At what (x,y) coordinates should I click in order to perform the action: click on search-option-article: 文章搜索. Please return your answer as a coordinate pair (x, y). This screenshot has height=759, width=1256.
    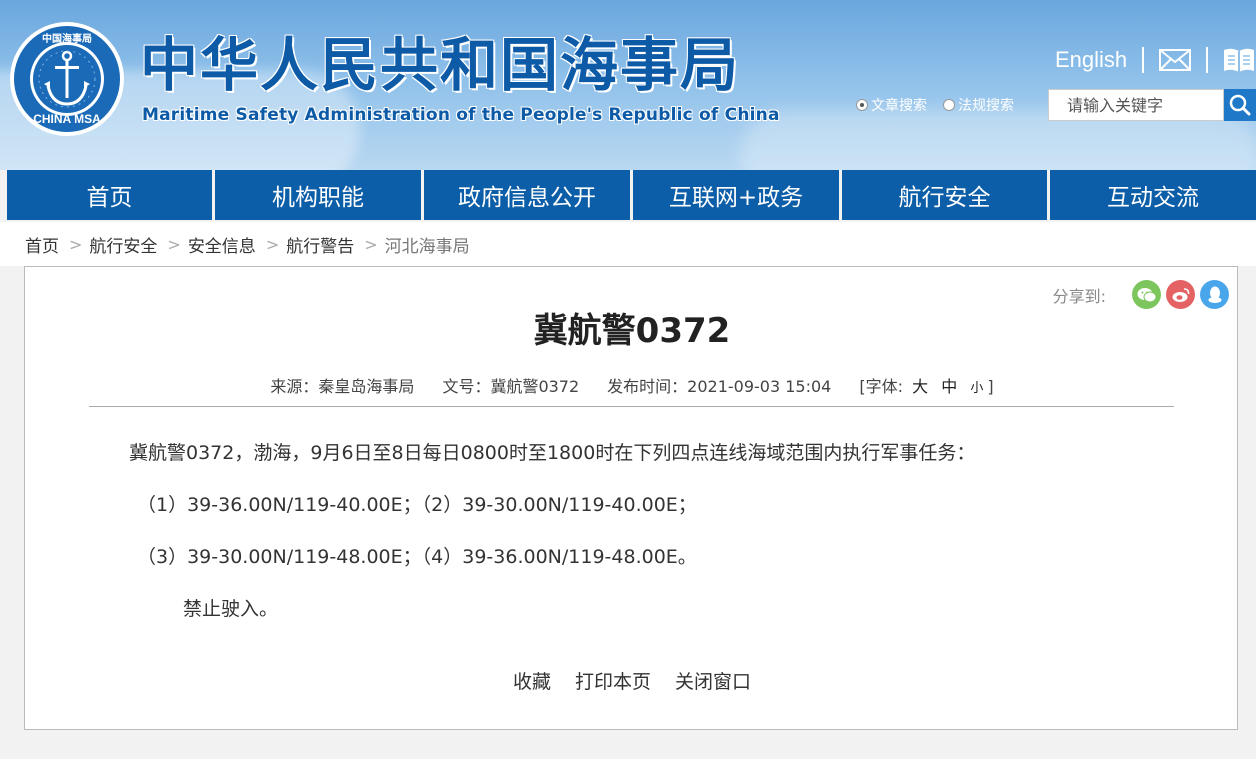
    Looking at the image, I should click on (891, 105).